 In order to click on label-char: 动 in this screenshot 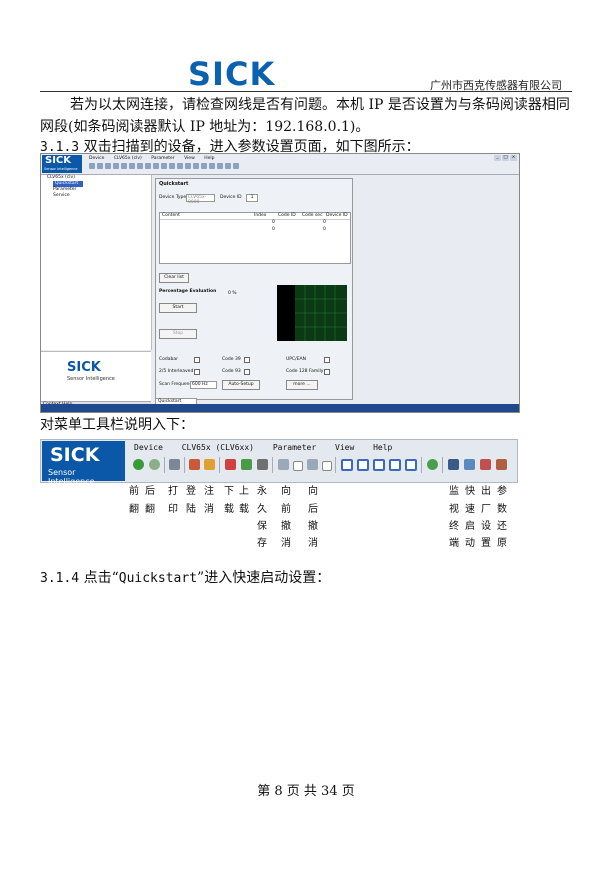, I will do `click(470, 543)`.